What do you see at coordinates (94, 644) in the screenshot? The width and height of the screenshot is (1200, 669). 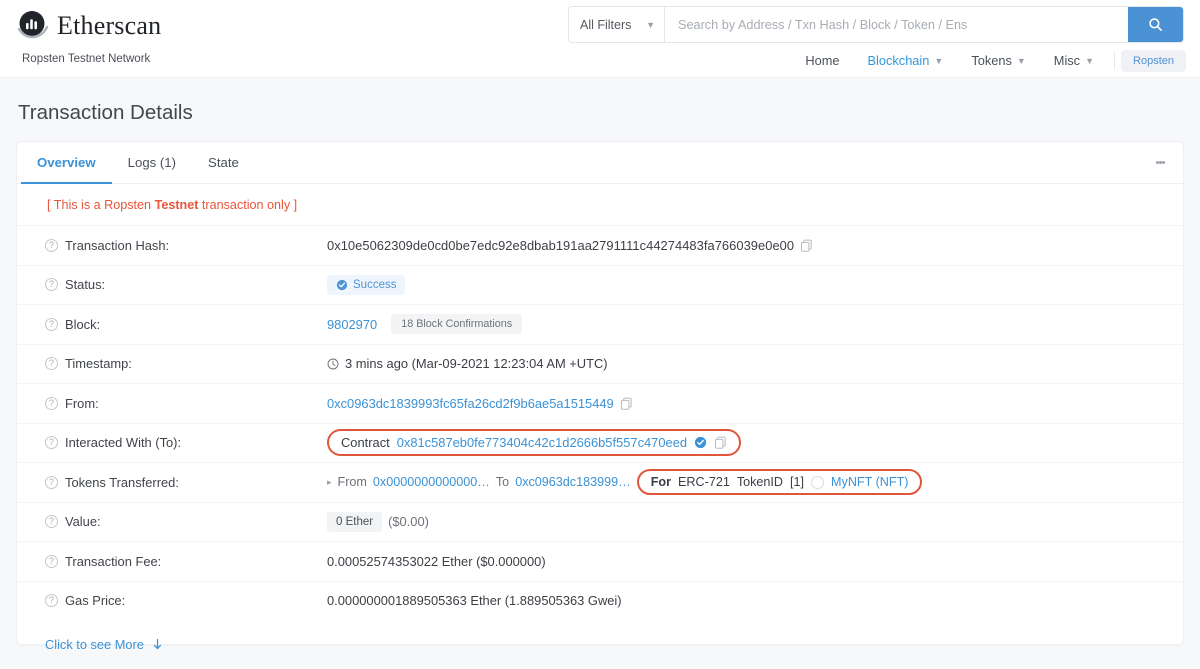 I see `see-more-label: Click to see More` at bounding box center [94, 644].